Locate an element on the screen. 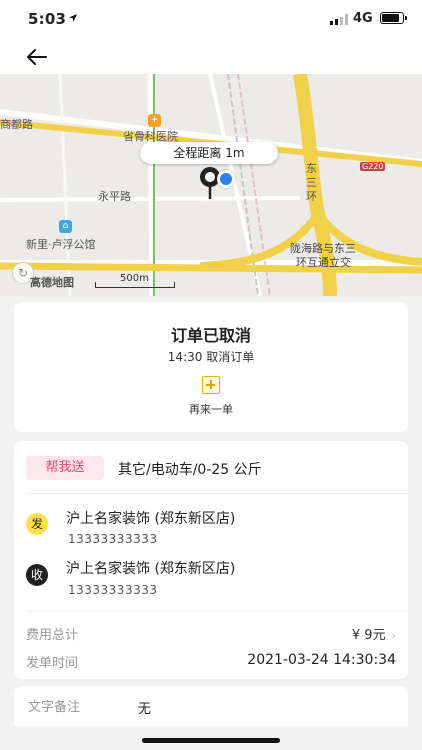 The width and height of the screenshot is (422, 750). fee-label: 费用总计 is located at coordinates (52, 635).